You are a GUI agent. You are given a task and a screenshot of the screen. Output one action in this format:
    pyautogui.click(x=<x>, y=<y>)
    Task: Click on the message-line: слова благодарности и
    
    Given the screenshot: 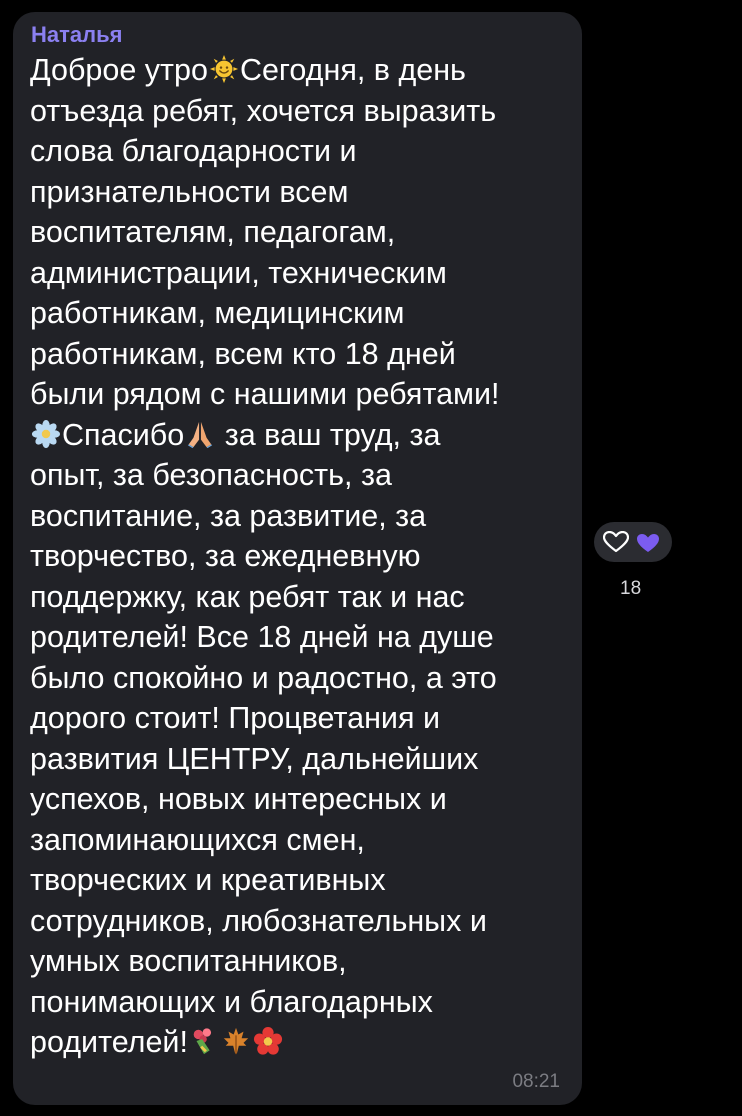 What is the action you would take?
    pyautogui.click(x=298, y=151)
    